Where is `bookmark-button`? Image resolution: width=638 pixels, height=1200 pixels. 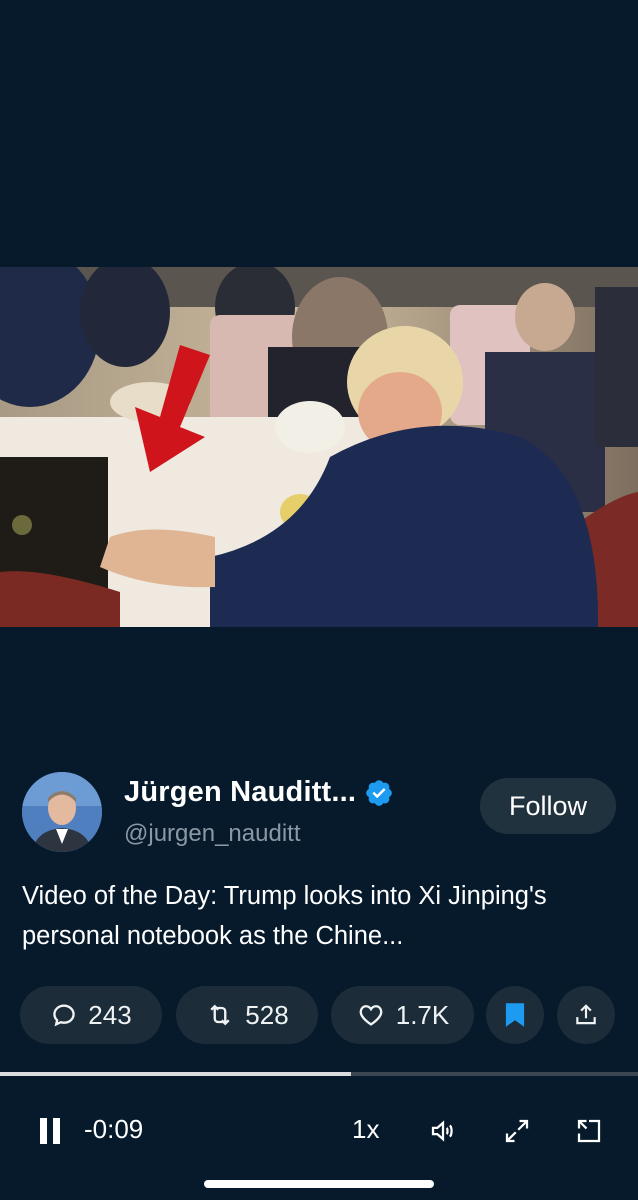 bookmark-button is located at coordinates (515, 1015).